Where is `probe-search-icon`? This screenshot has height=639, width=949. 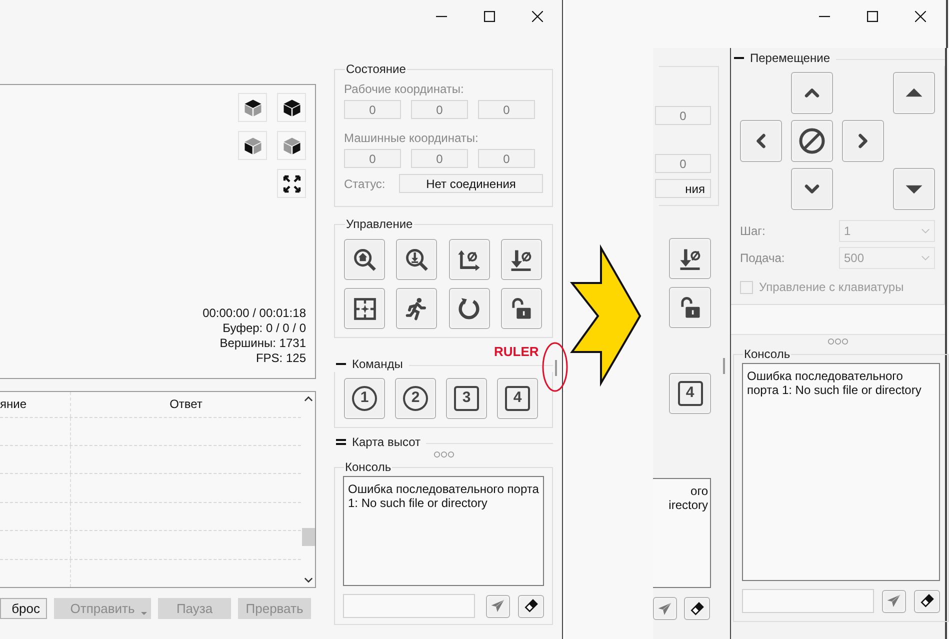 probe-search-icon is located at coordinates (417, 259).